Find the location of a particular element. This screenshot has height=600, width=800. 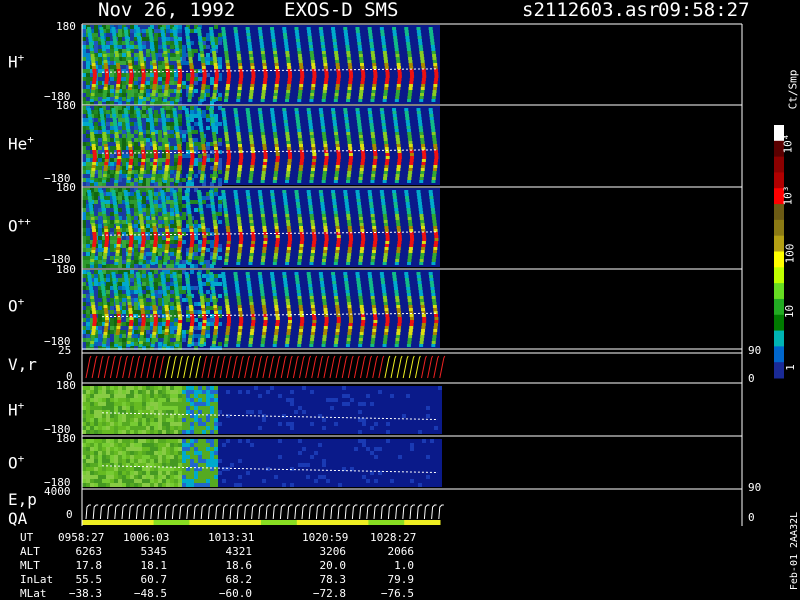

panel-o-plus-plus is located at coordinates (261, 228).